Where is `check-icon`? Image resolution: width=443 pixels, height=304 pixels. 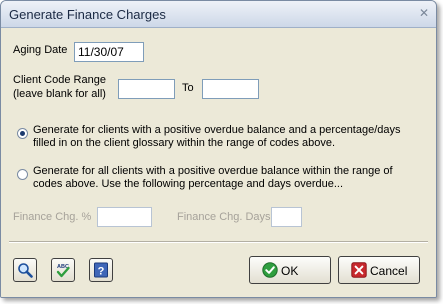
check-icon is located at coordinates (270, 270).